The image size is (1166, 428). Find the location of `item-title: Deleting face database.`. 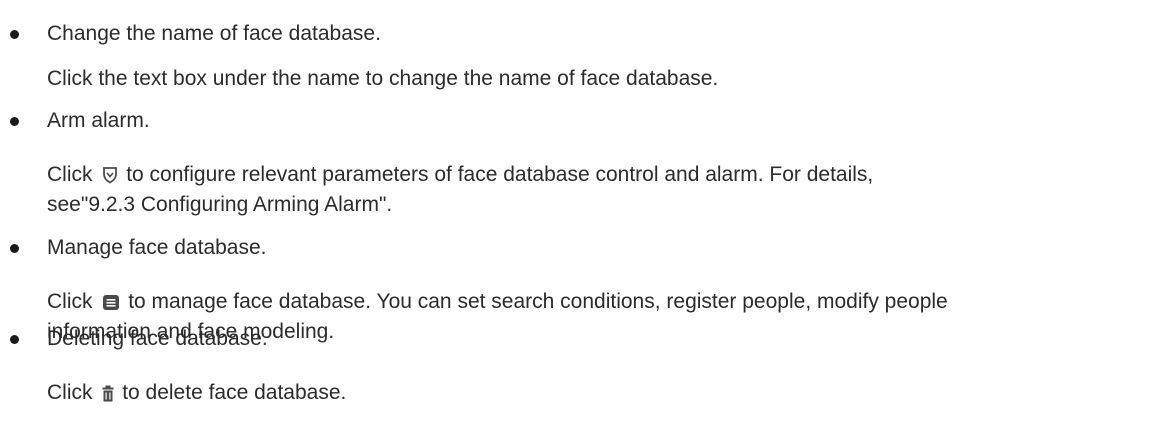

item-title: Deleting face database. is located at coordinates (157, 338).